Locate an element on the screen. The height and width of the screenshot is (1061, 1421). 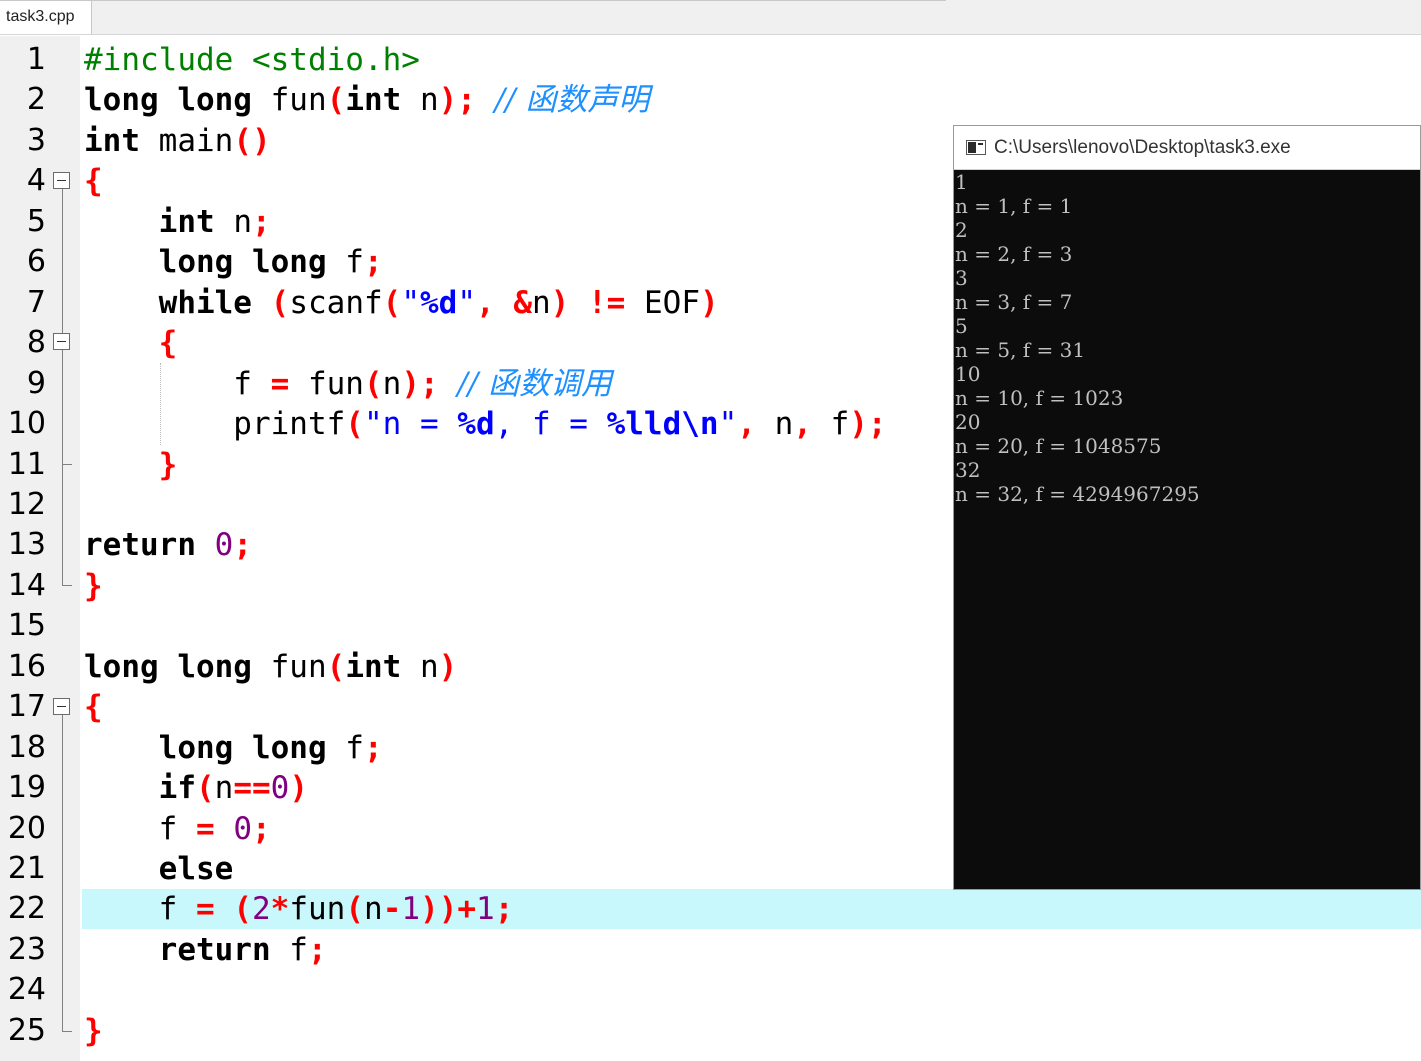
console-line: n = 3, f = 7 is located at coordinates (1014, 302).